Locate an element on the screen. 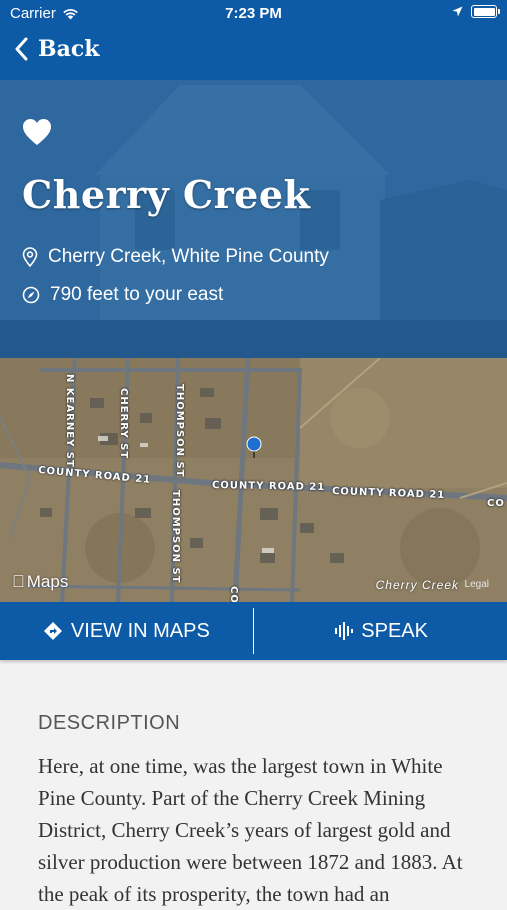 The height and width of the screenshot is (910, 507). road-label-county-road-edge: CO is located at coordinates (496, 503).